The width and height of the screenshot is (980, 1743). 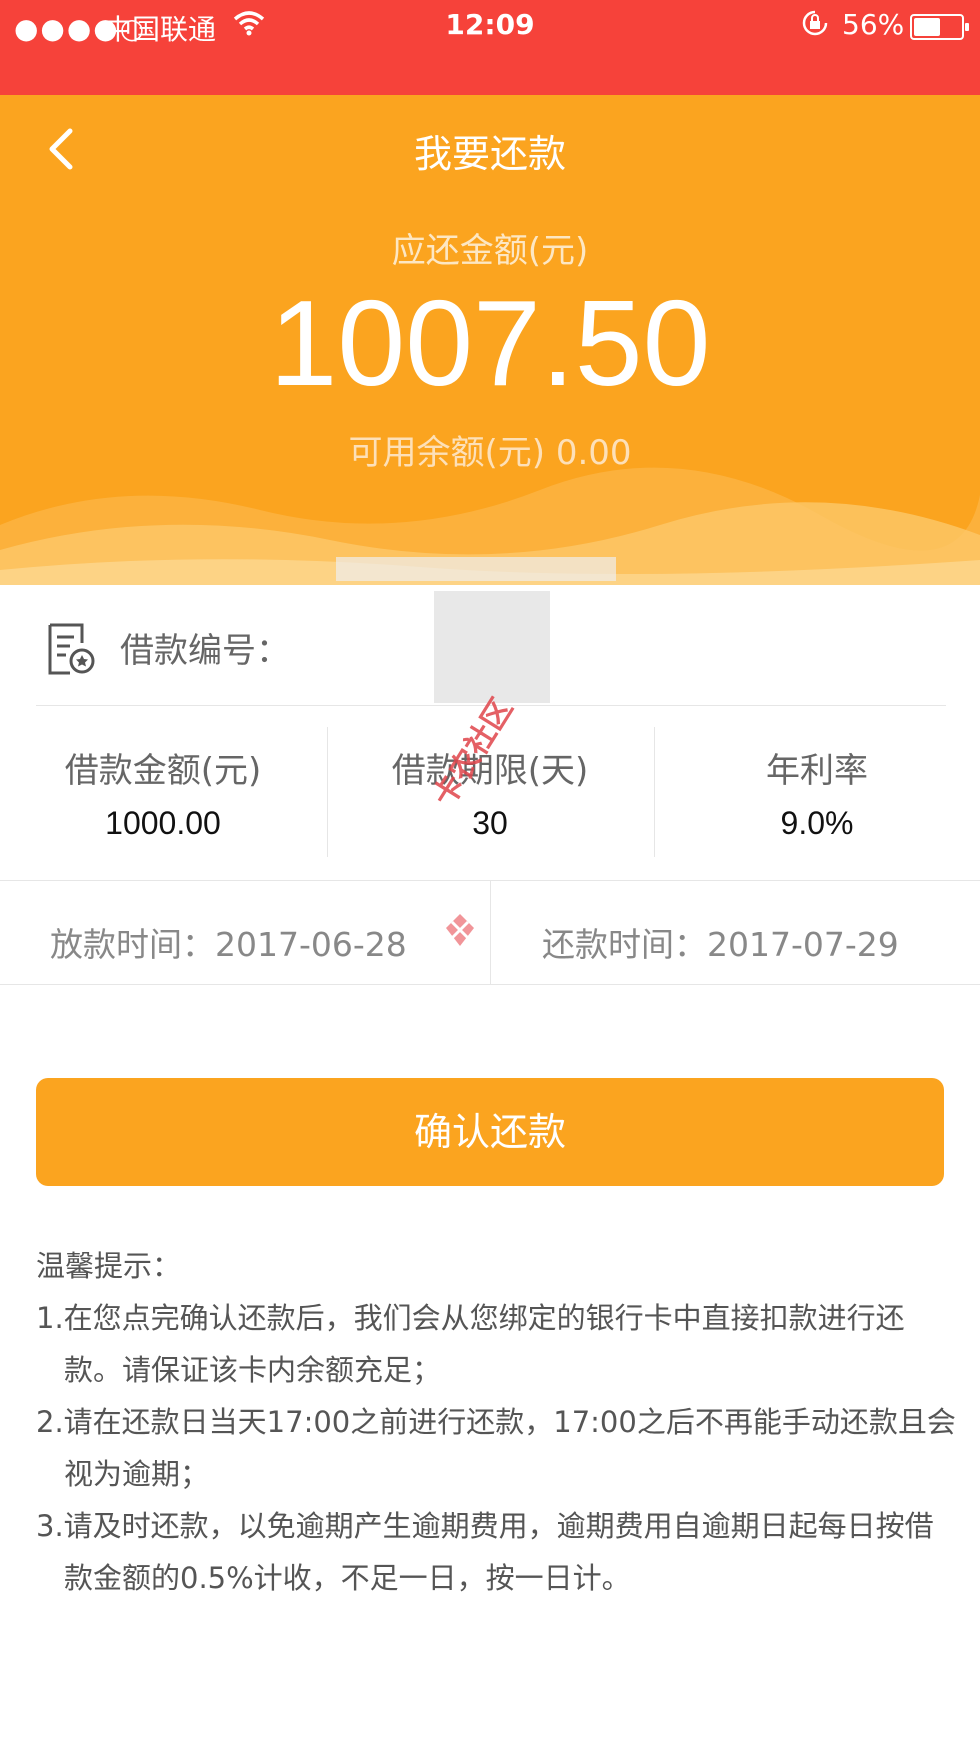 What do you see at coordinates (490, 823) in the screenshot?
I see `loan-term-value: 30` at bounding box center [490, 823].